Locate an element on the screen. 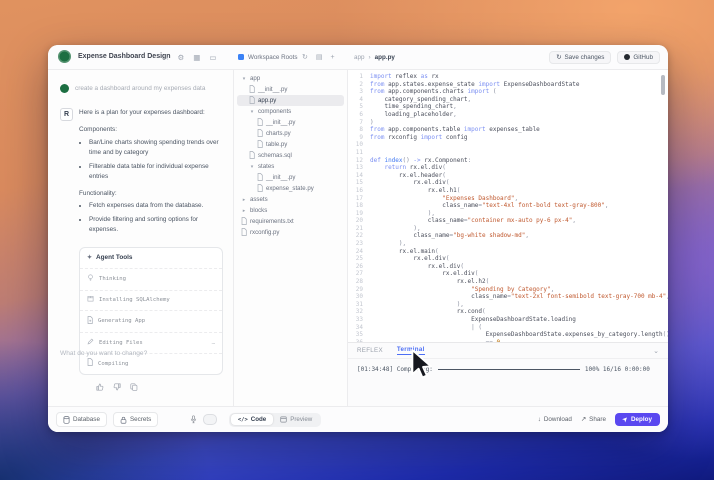 This screenshot has width=714, height=480. database-button: Database is located at coordinates (81, 419).